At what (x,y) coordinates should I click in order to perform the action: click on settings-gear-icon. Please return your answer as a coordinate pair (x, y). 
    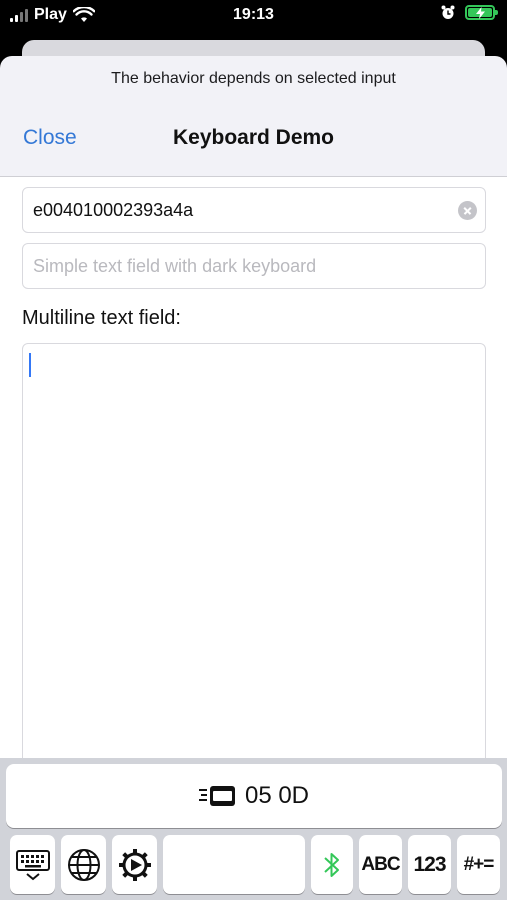
    Looking at the image, I should click on (134, 864).